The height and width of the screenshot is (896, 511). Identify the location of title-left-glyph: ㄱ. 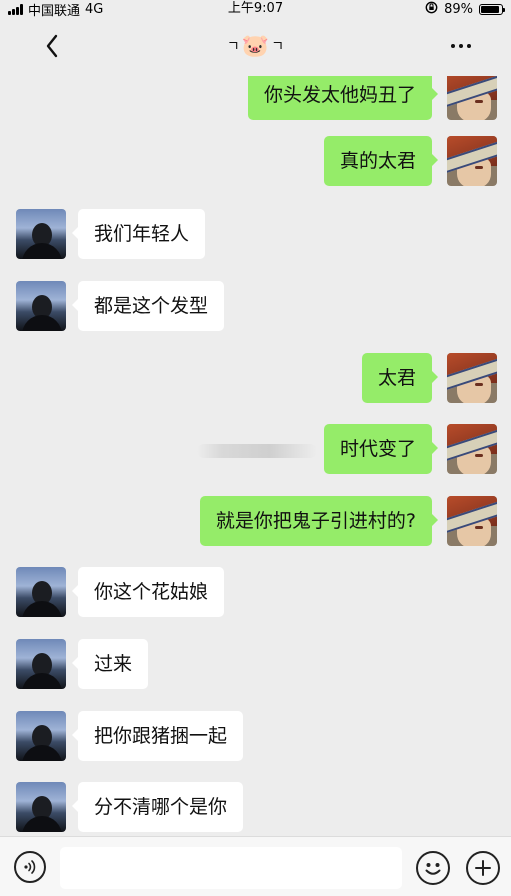
(233, 47).